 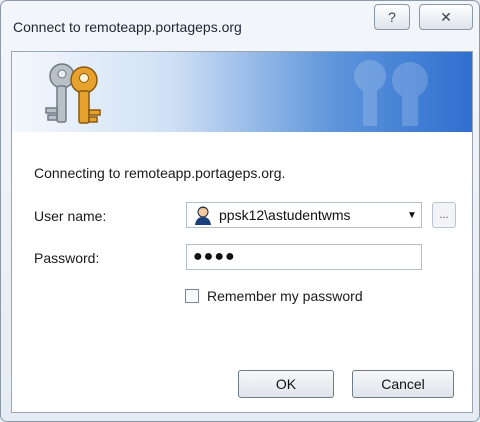 I want to click on connecting-message: Connecting to remoteapp.portageps.org., so click(x=160, y=173).